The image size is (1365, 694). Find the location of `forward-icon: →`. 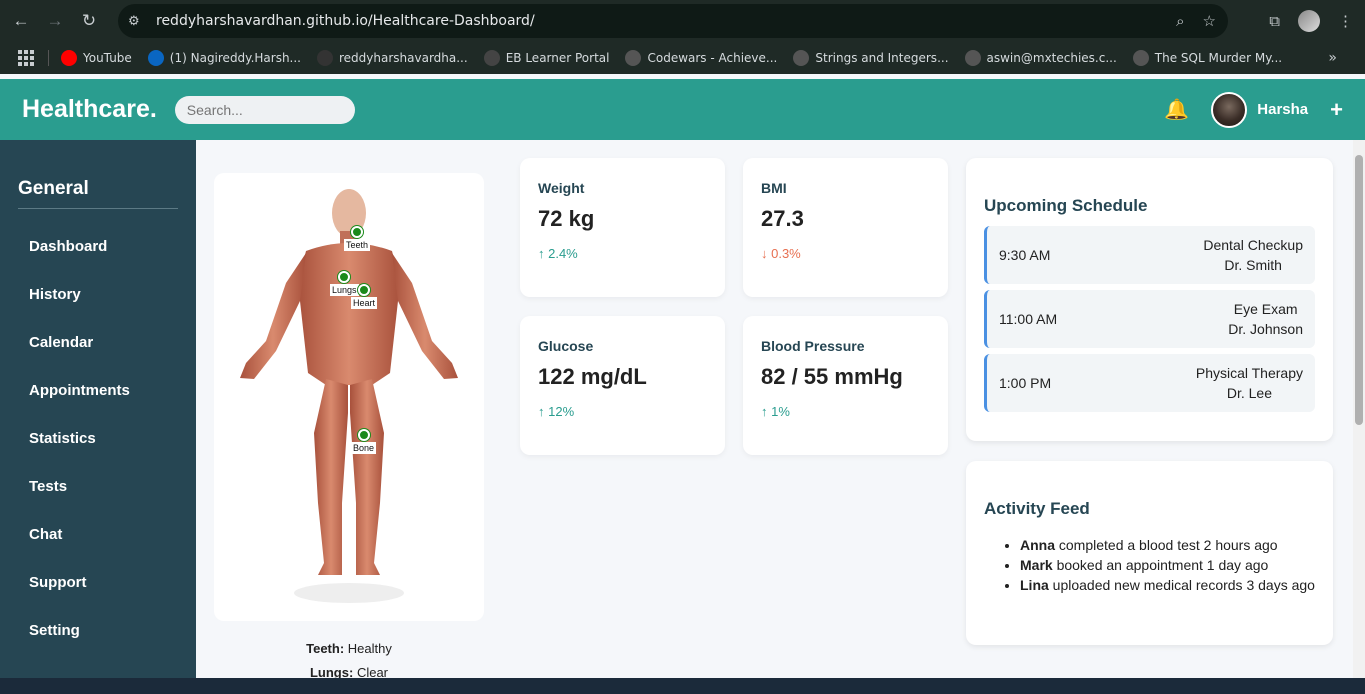

forward-icon: → is located at coordinates (55, 21).